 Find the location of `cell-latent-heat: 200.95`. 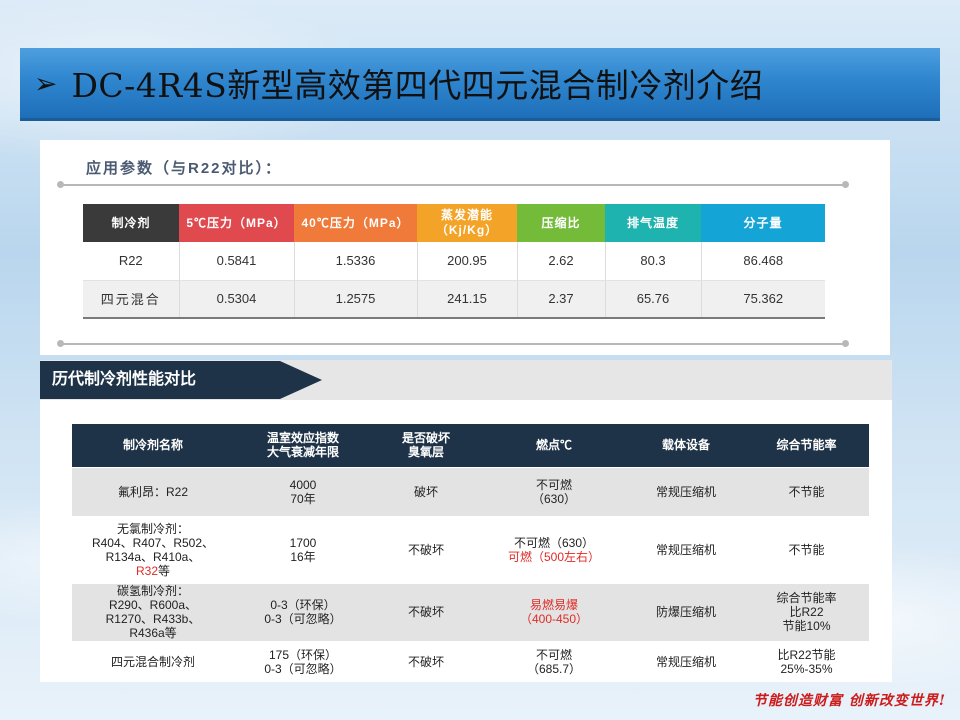

cell-latent-heat: 200.95 is located at coordinates (467, 261).